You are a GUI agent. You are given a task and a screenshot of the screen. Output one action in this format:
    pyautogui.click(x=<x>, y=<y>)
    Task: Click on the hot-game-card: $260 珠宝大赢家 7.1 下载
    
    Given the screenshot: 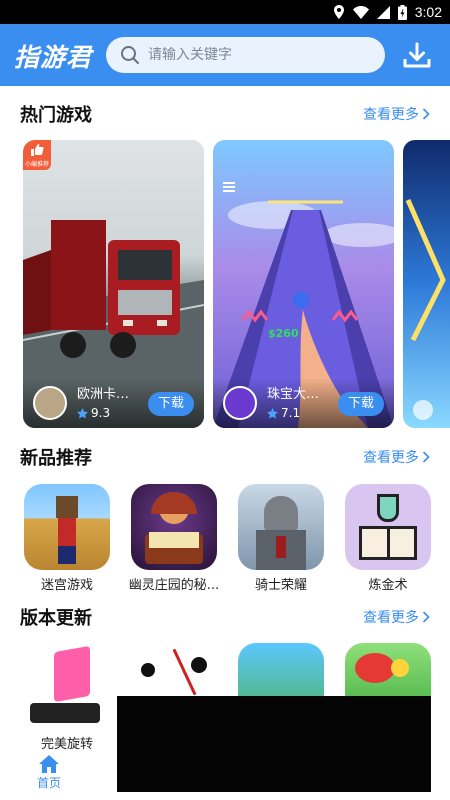 What is the action you would take?
    pyautogui.click(x=303, y=284)
    